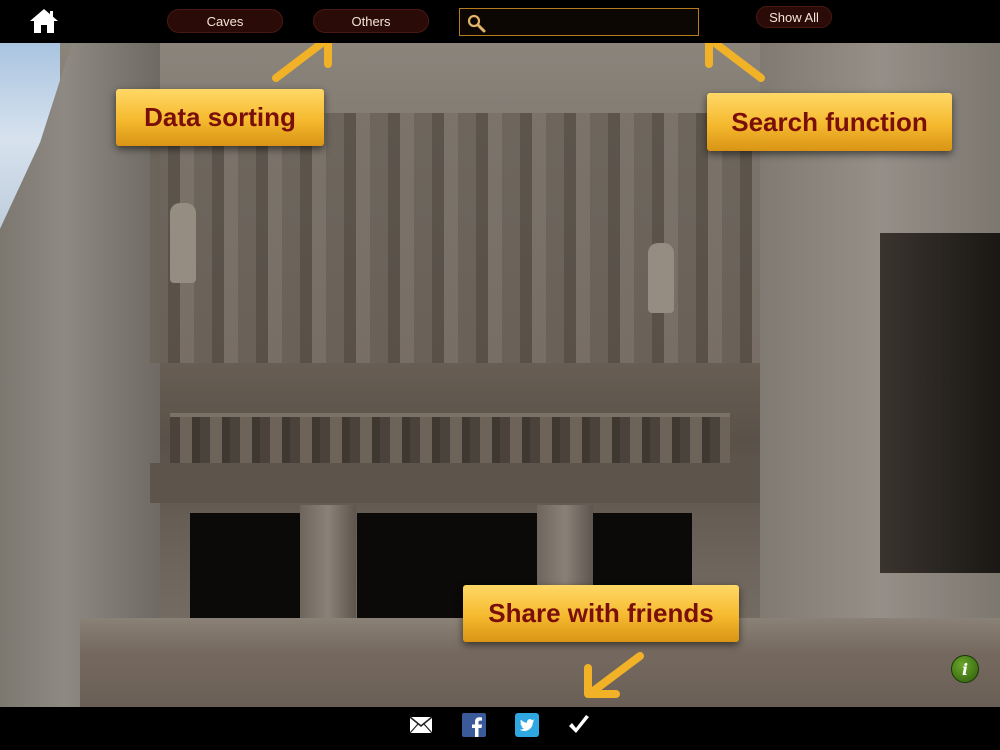  Describe the element at coordinates (455, 483) in the screenshot. I see `lintel` at that location.